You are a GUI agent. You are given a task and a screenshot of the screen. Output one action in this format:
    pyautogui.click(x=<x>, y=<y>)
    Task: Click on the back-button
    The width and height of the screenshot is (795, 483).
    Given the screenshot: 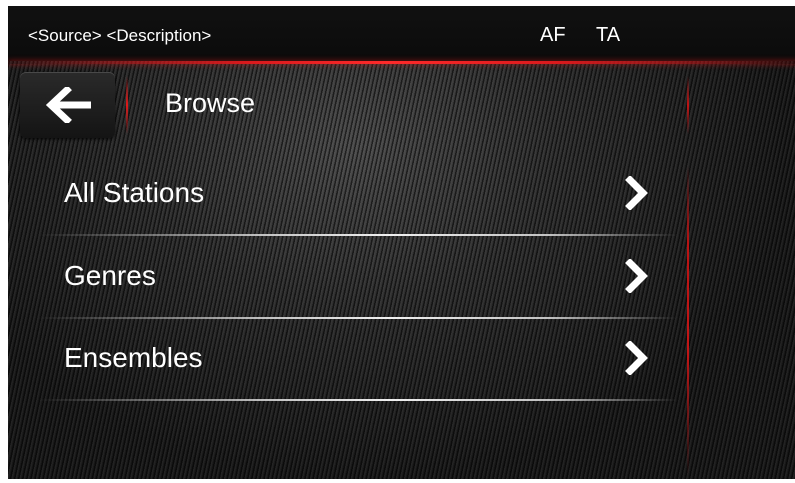 What is the action you would take?
    pyautogui.click(x=67, y=105)
    